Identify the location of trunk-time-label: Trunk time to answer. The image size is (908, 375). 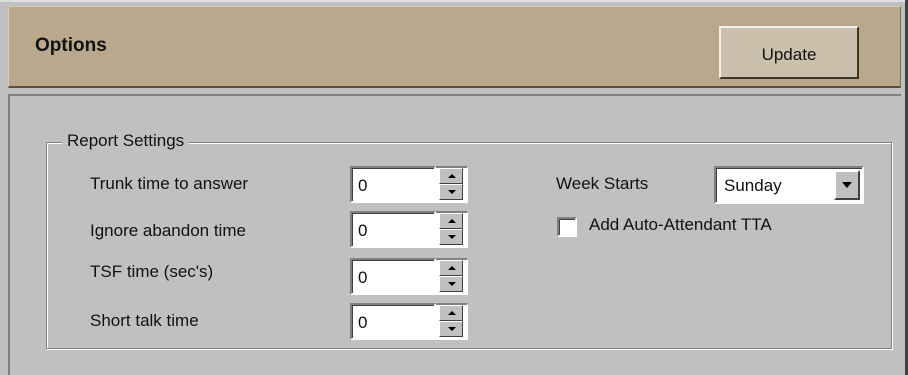
(169, 183).